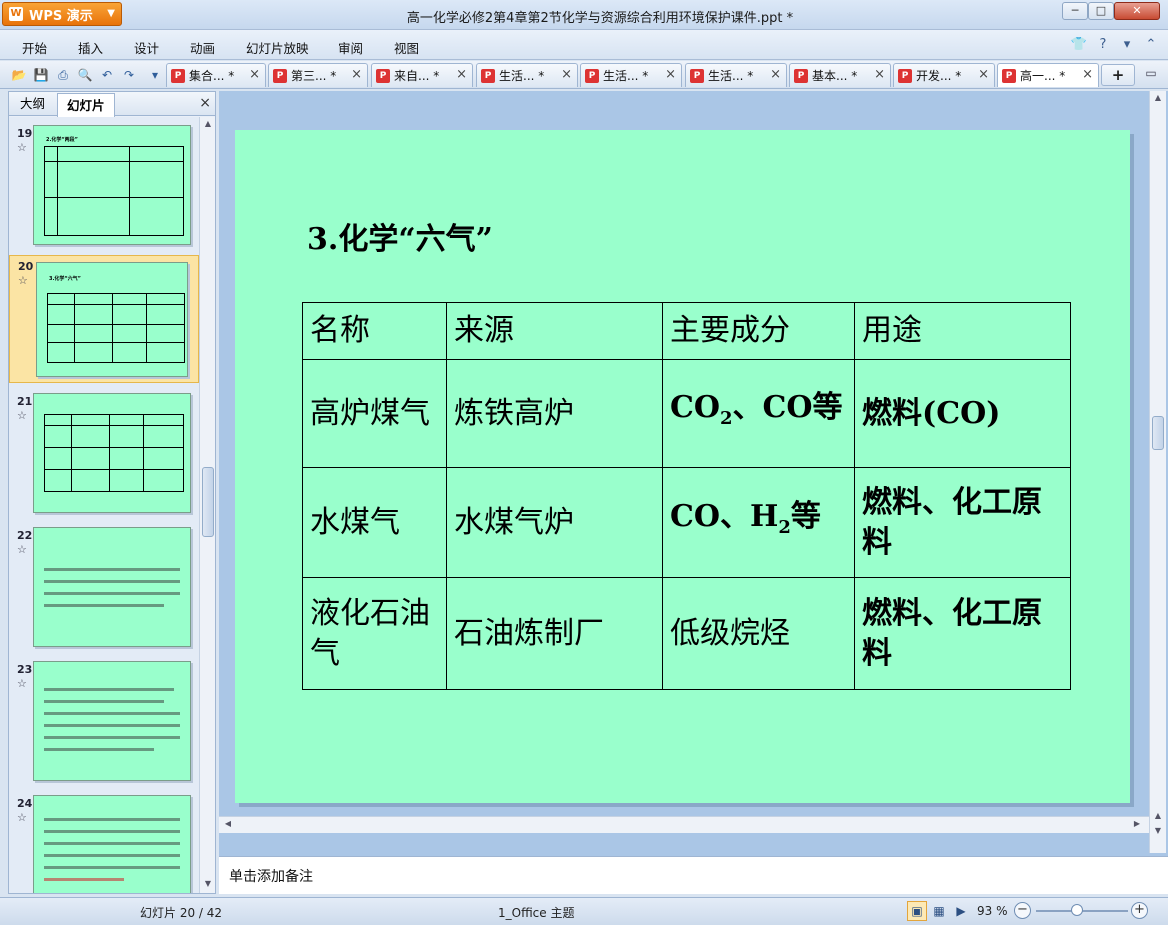  Describe the element at coordinates (63, 75) in the screenshot. I see `print-icon: ⎙` at that location.